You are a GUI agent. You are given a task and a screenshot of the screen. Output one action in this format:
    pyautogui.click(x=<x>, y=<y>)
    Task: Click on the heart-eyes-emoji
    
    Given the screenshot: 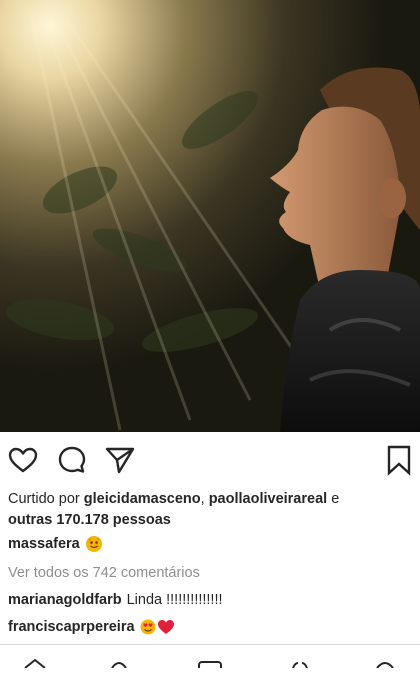 What is the action you would take?
    pyautogui.click(x=148, y=627)
    